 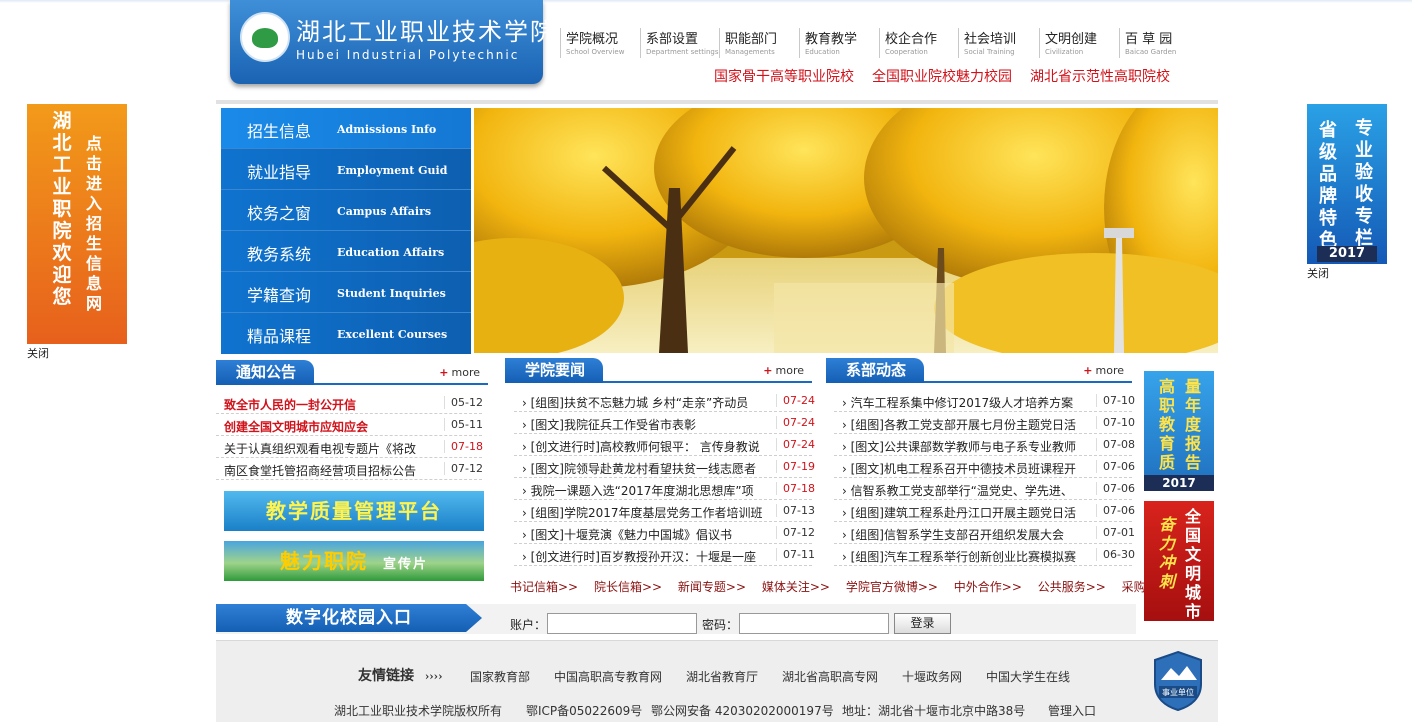 I want to click on friend-link-hubei-vocational: 湖北省高职高专网, so click(x=830, y=676).